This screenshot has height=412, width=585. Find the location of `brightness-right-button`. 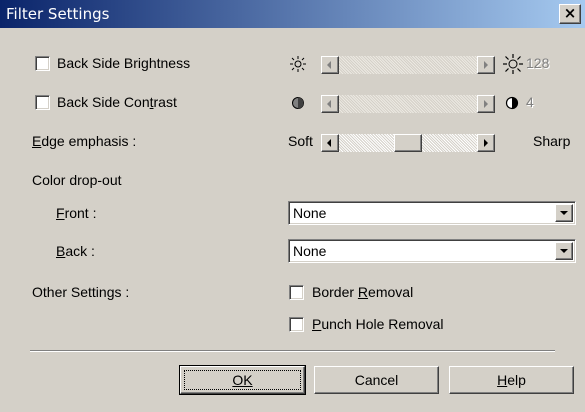

brightness-right-button is located at coordinates (486, 65).